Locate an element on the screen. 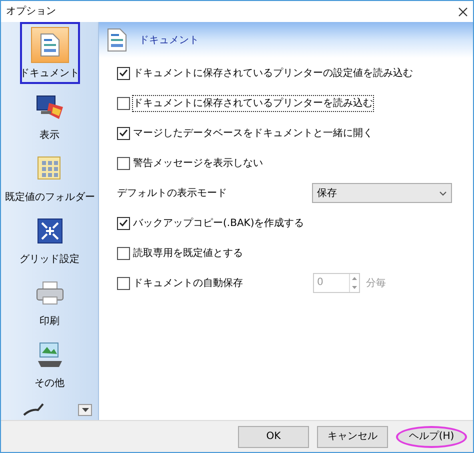  grid-icon is located at coordinates (49, 231).